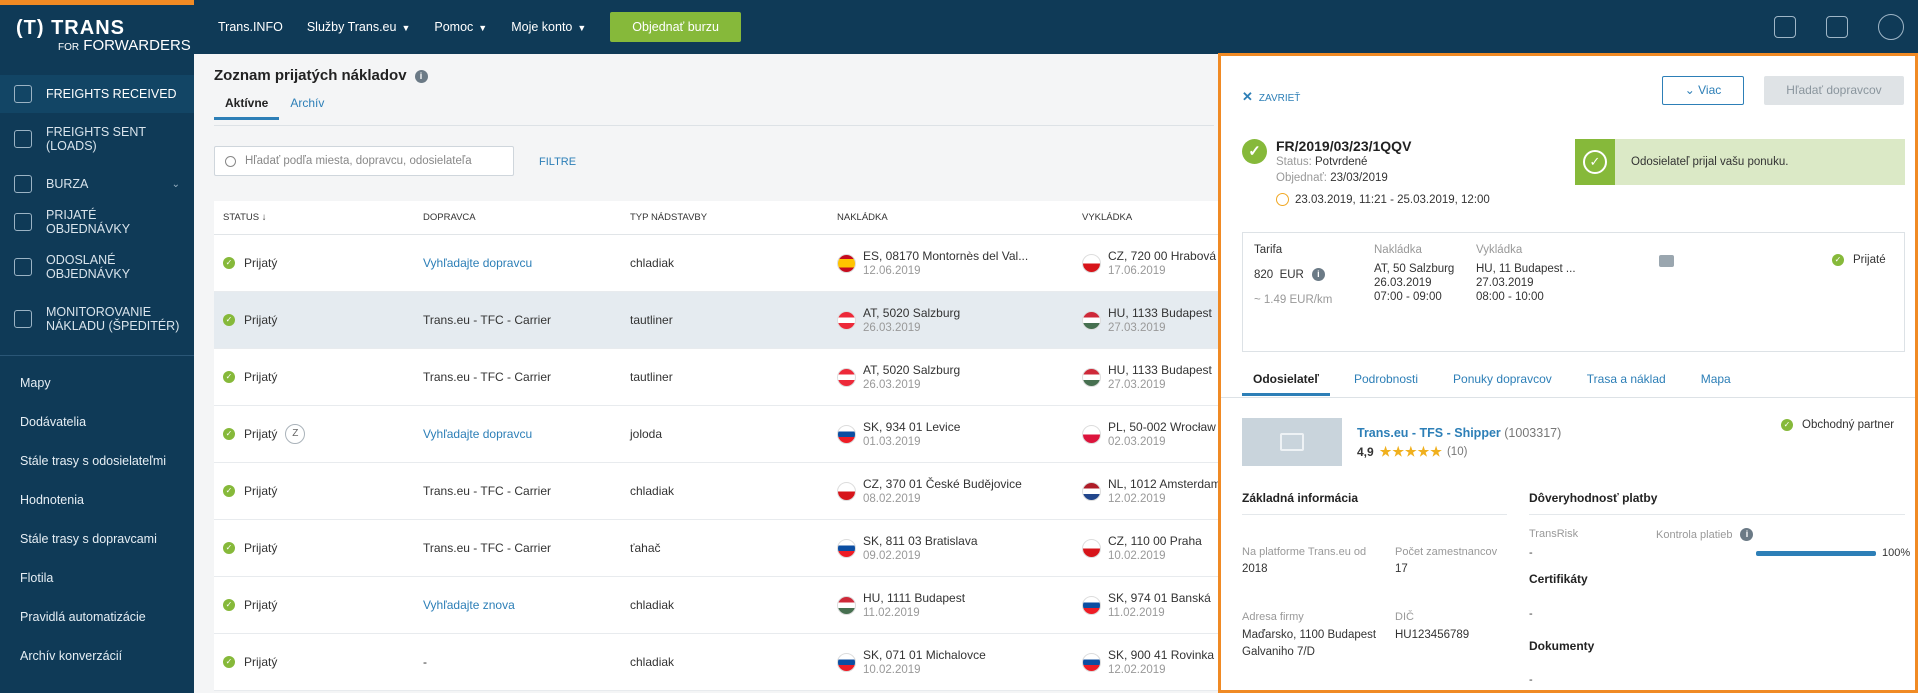 The height and width of the screenshot is (693, 1918). Describe the element at coordinates (1301, 178) in the screenshot. I see `ordered-label: Objednať:` at that location.